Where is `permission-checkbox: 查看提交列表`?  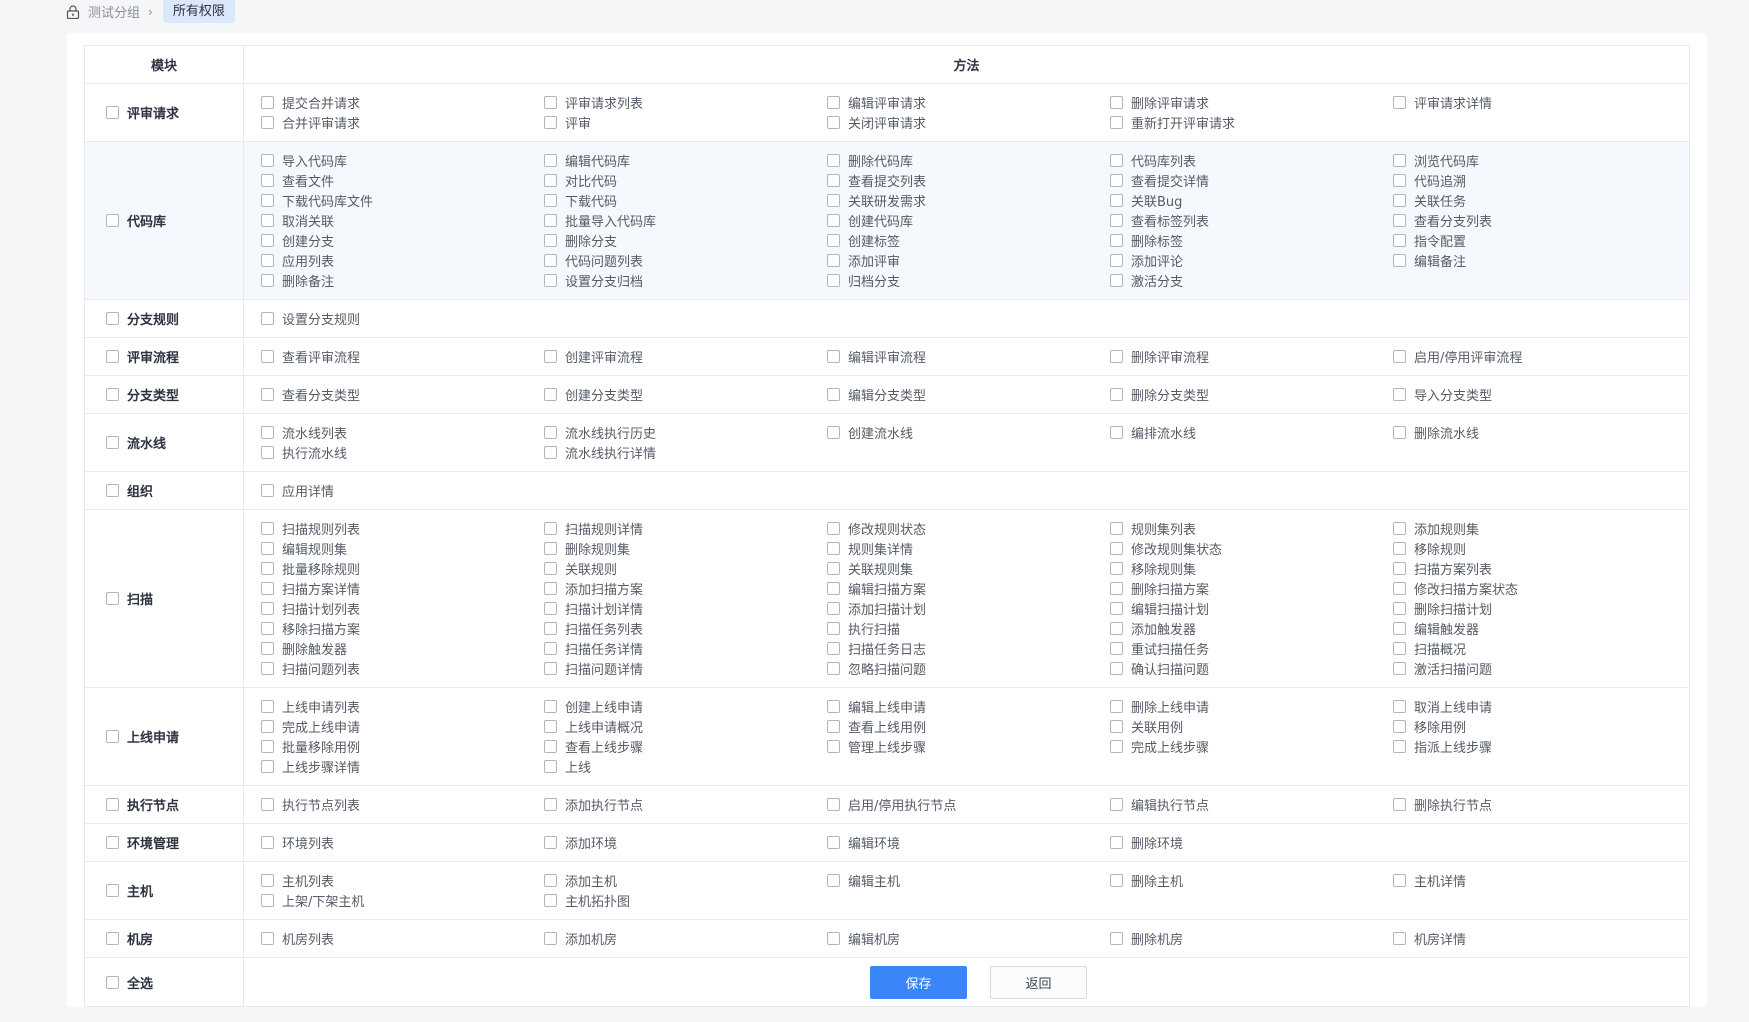 permission-checkbox: 查看提交列表 is located at coordinates (968, 180).